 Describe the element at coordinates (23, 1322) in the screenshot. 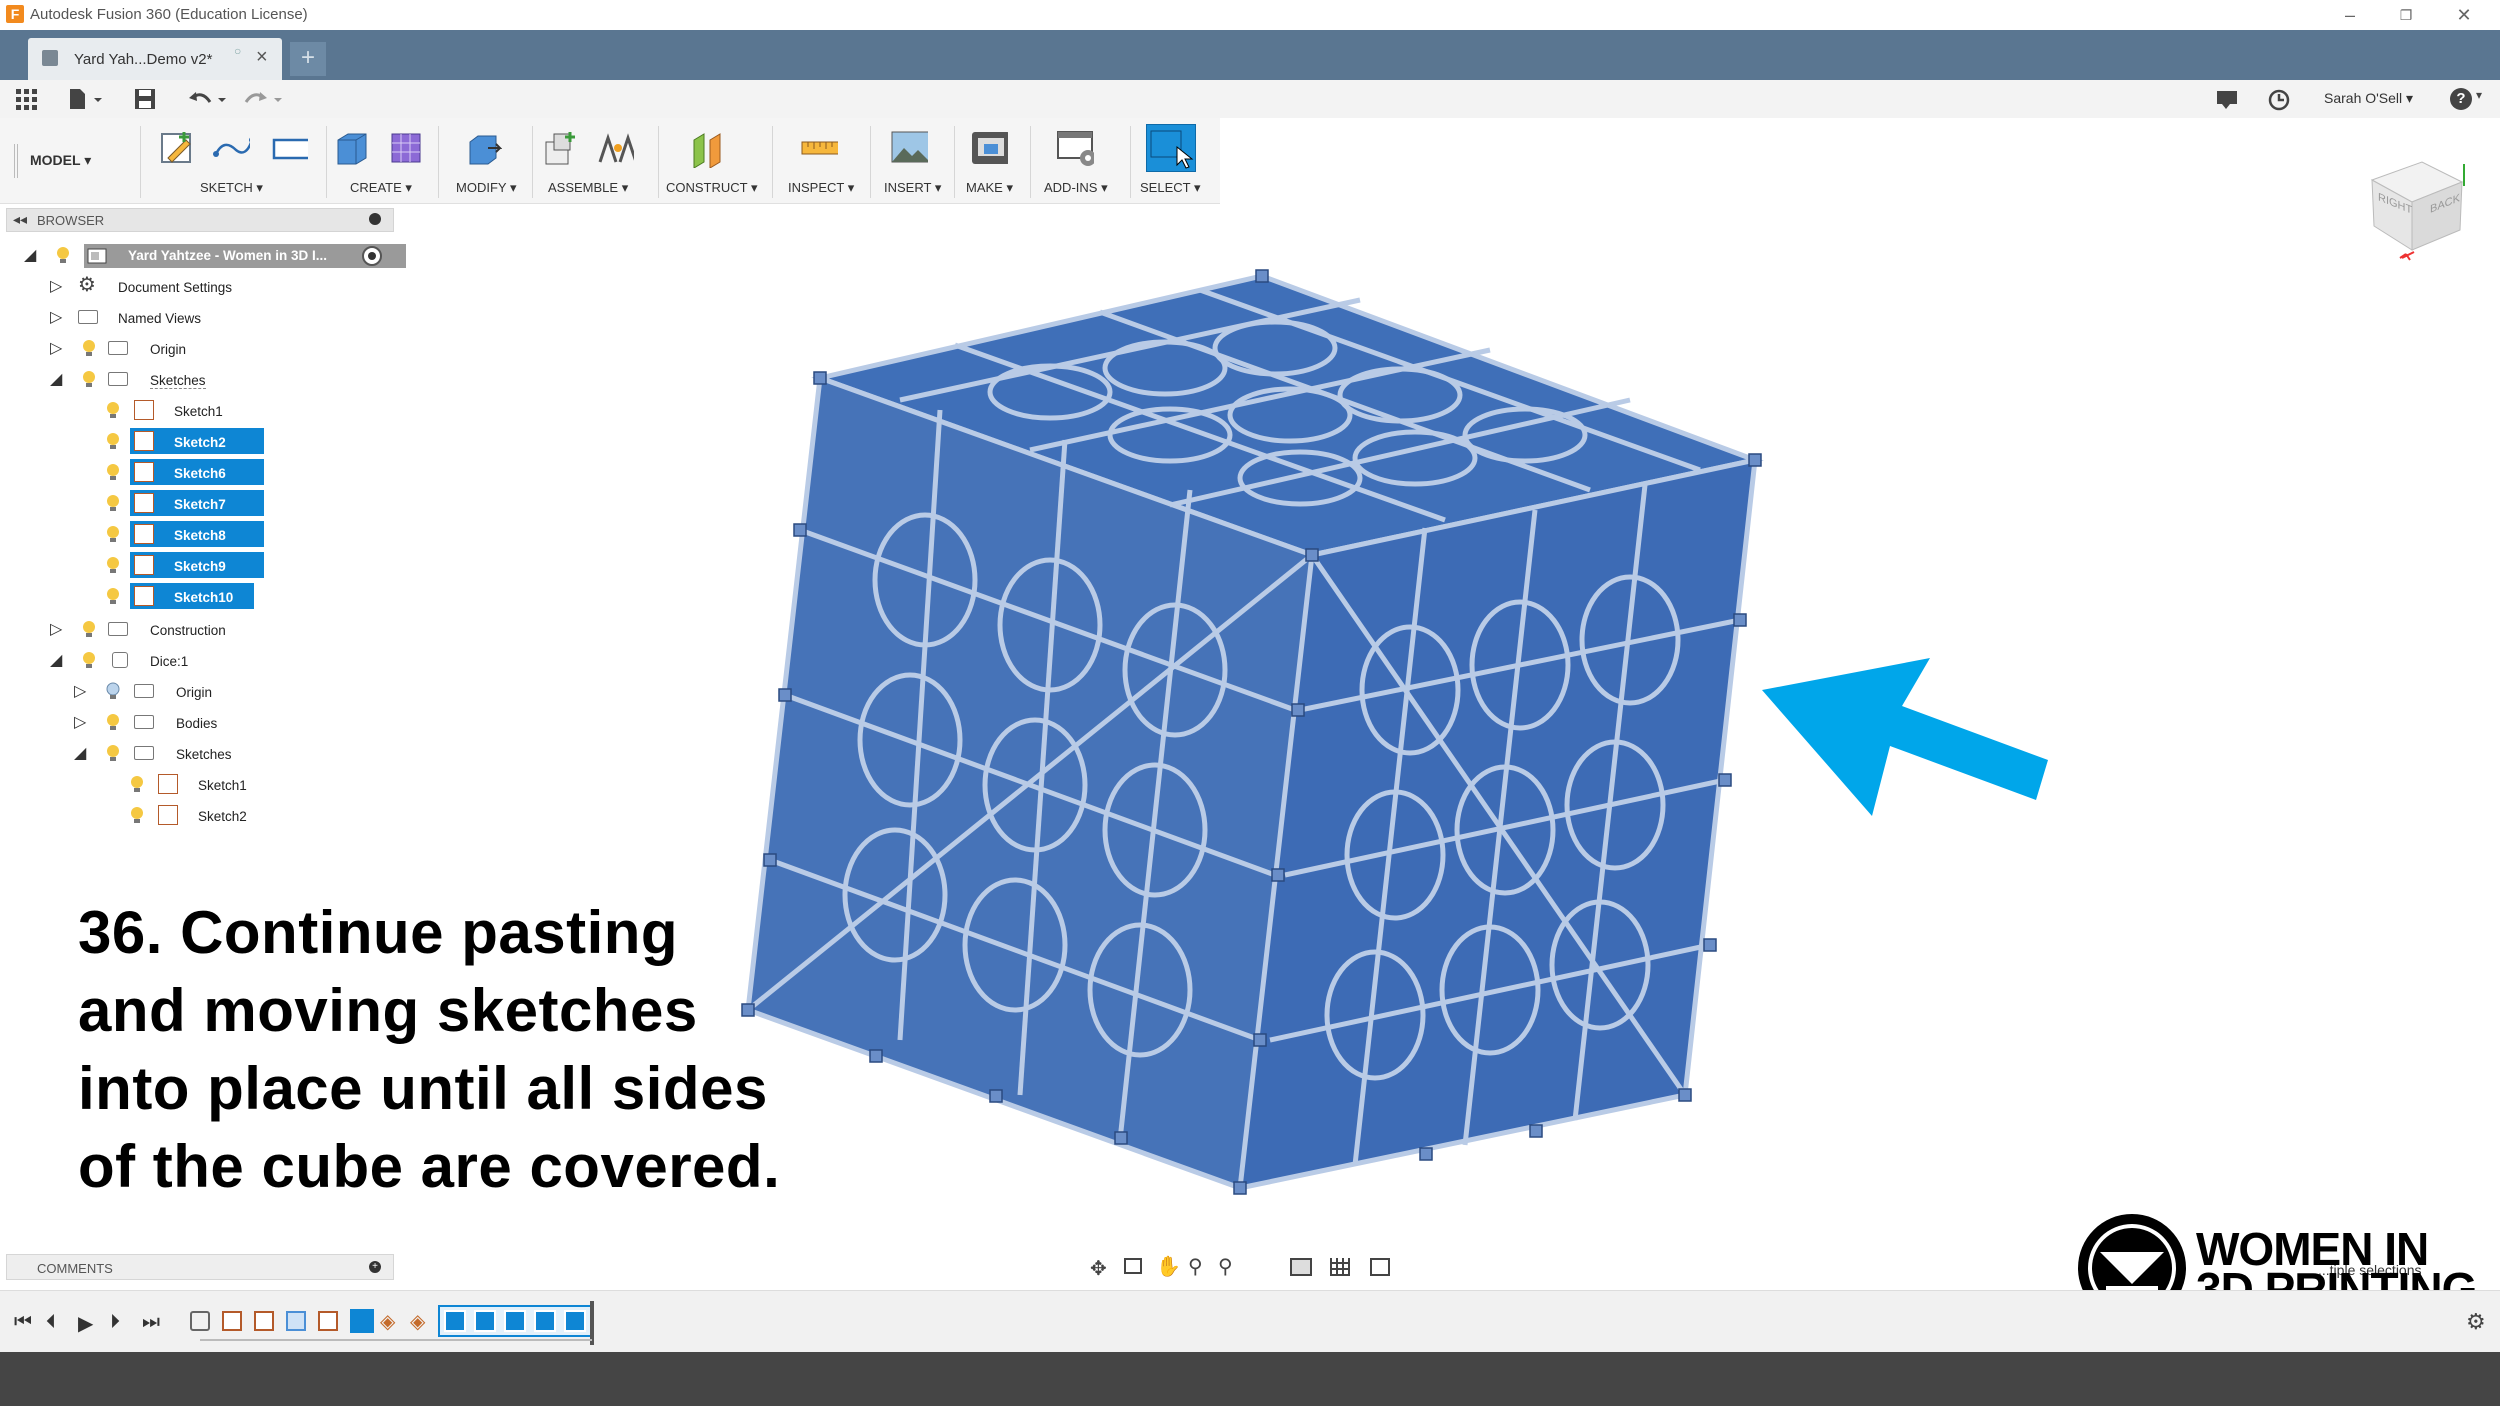

I see `go-to-start-icon: ⏮` at that location.